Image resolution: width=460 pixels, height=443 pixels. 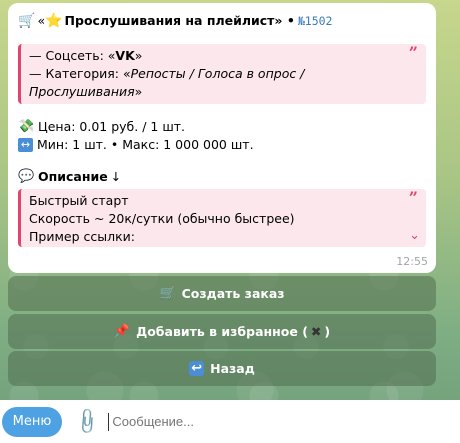 What do you see at coordinates (222, 127) in the screenshot?
I see `price-row: 💸 Цена: 0.01 руб. / 1 шт.` at bounding box center [222, 127].